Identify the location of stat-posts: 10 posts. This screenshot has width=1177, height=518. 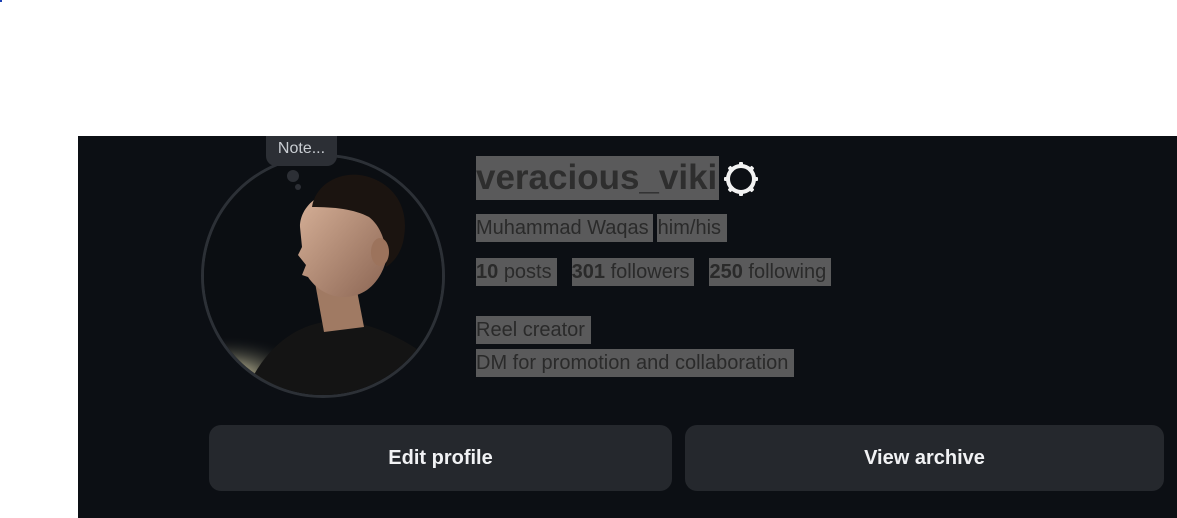
(516, 272).